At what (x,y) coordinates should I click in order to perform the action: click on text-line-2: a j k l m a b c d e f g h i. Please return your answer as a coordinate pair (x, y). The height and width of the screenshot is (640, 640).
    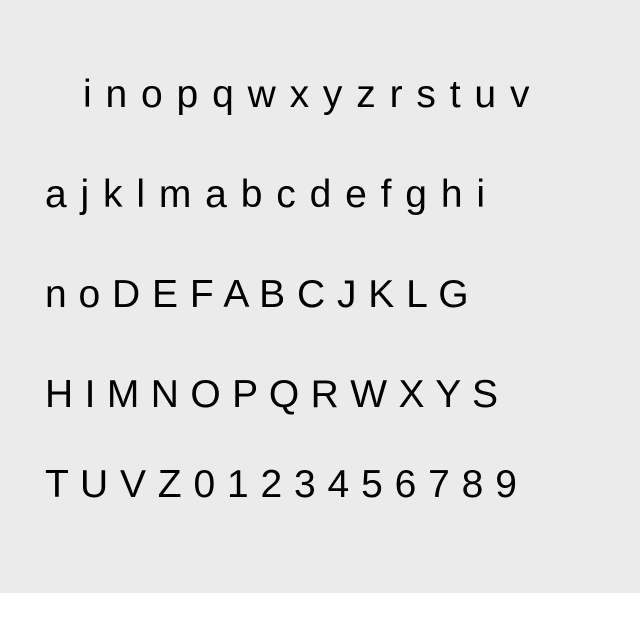
    Looking at the image, I should click on (266, 194).